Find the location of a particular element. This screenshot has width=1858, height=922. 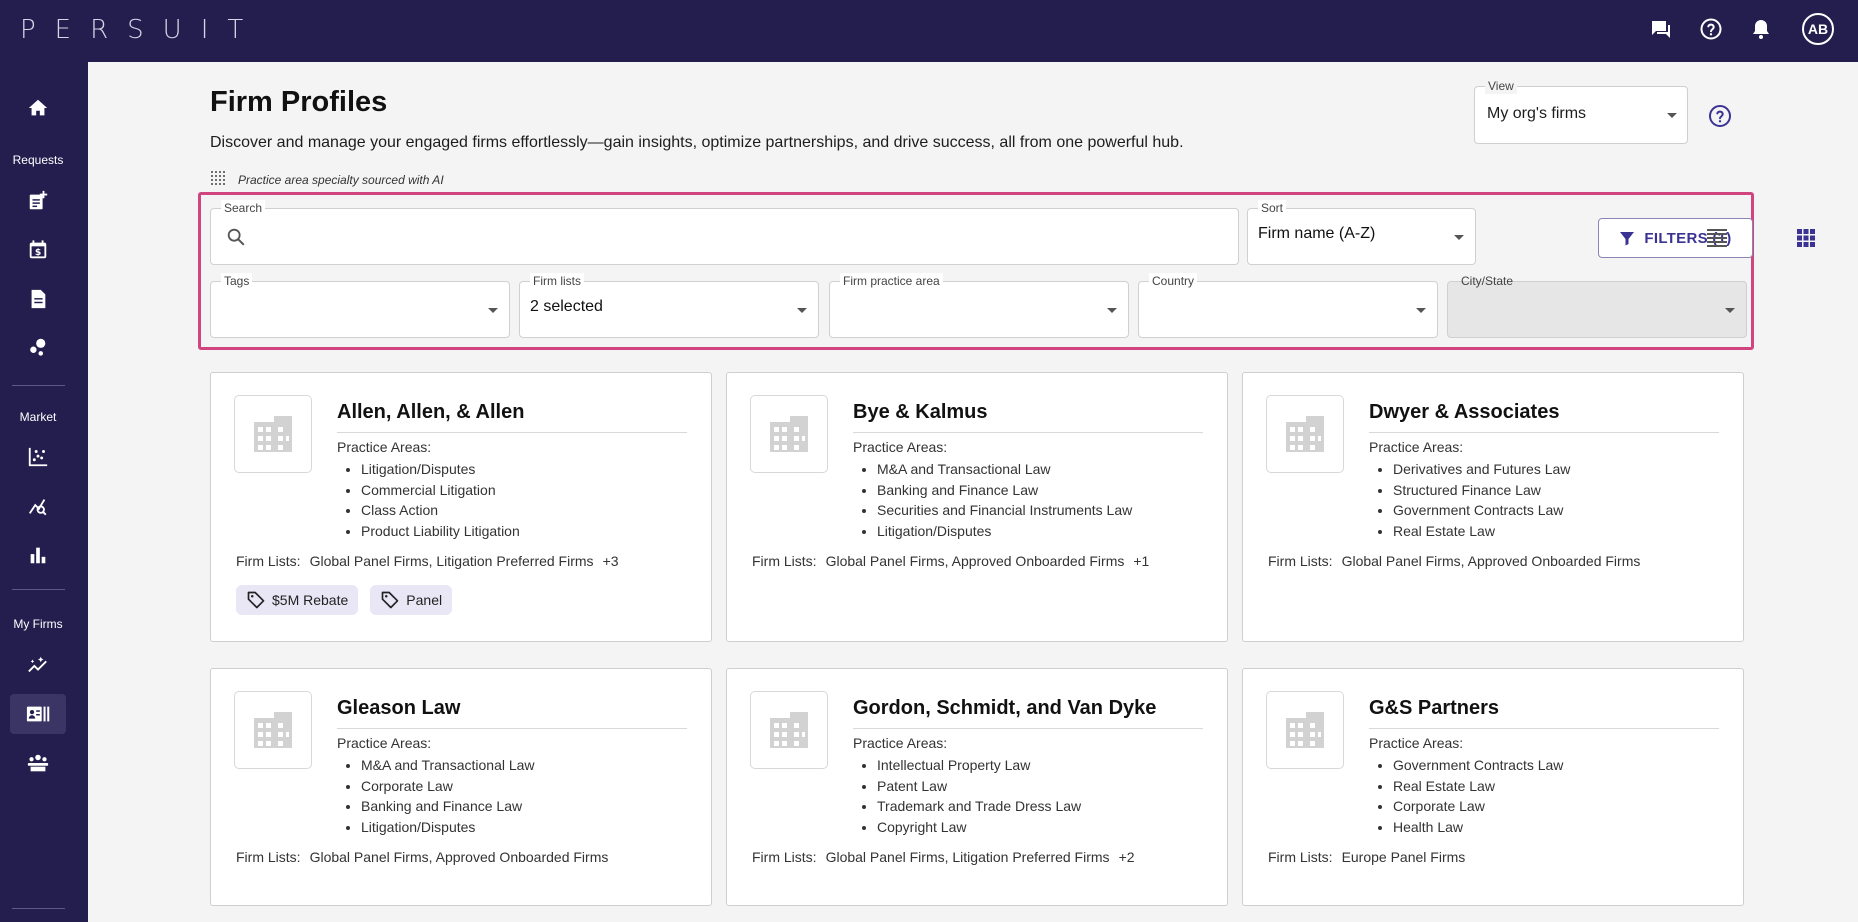

sort-select: Sort Firm name (A-Z) is located at coordinates (1361, 232).